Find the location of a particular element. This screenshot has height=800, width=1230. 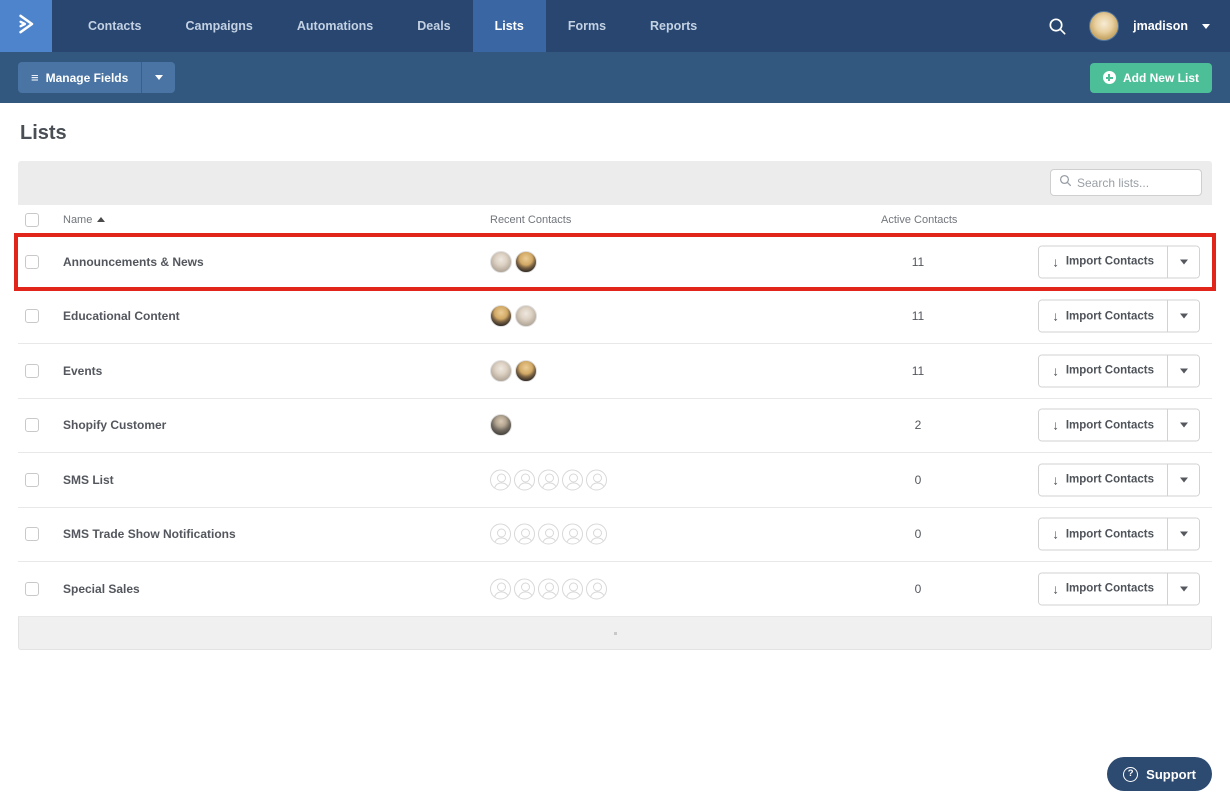

table-row: SMS List 0 ↓ Import Contacts is located at coordinates (615, 480).